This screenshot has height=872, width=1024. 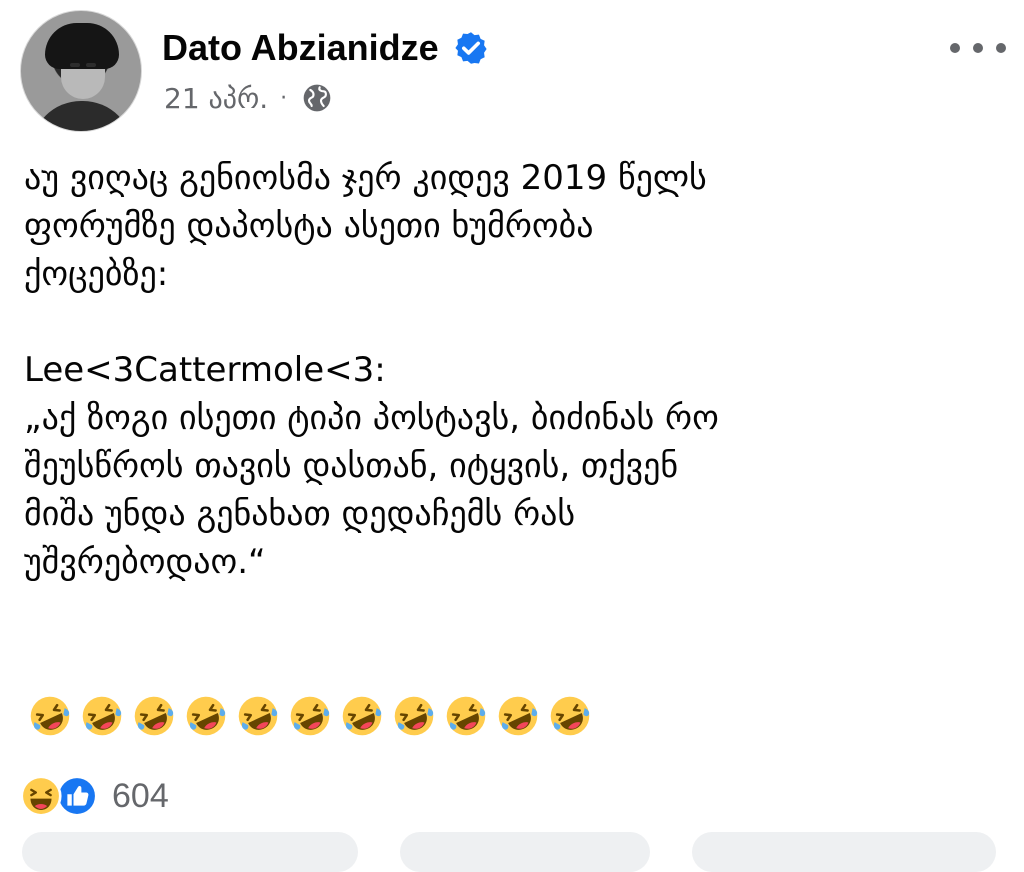 I want to click on action-bar, so click(x=512, y=850).